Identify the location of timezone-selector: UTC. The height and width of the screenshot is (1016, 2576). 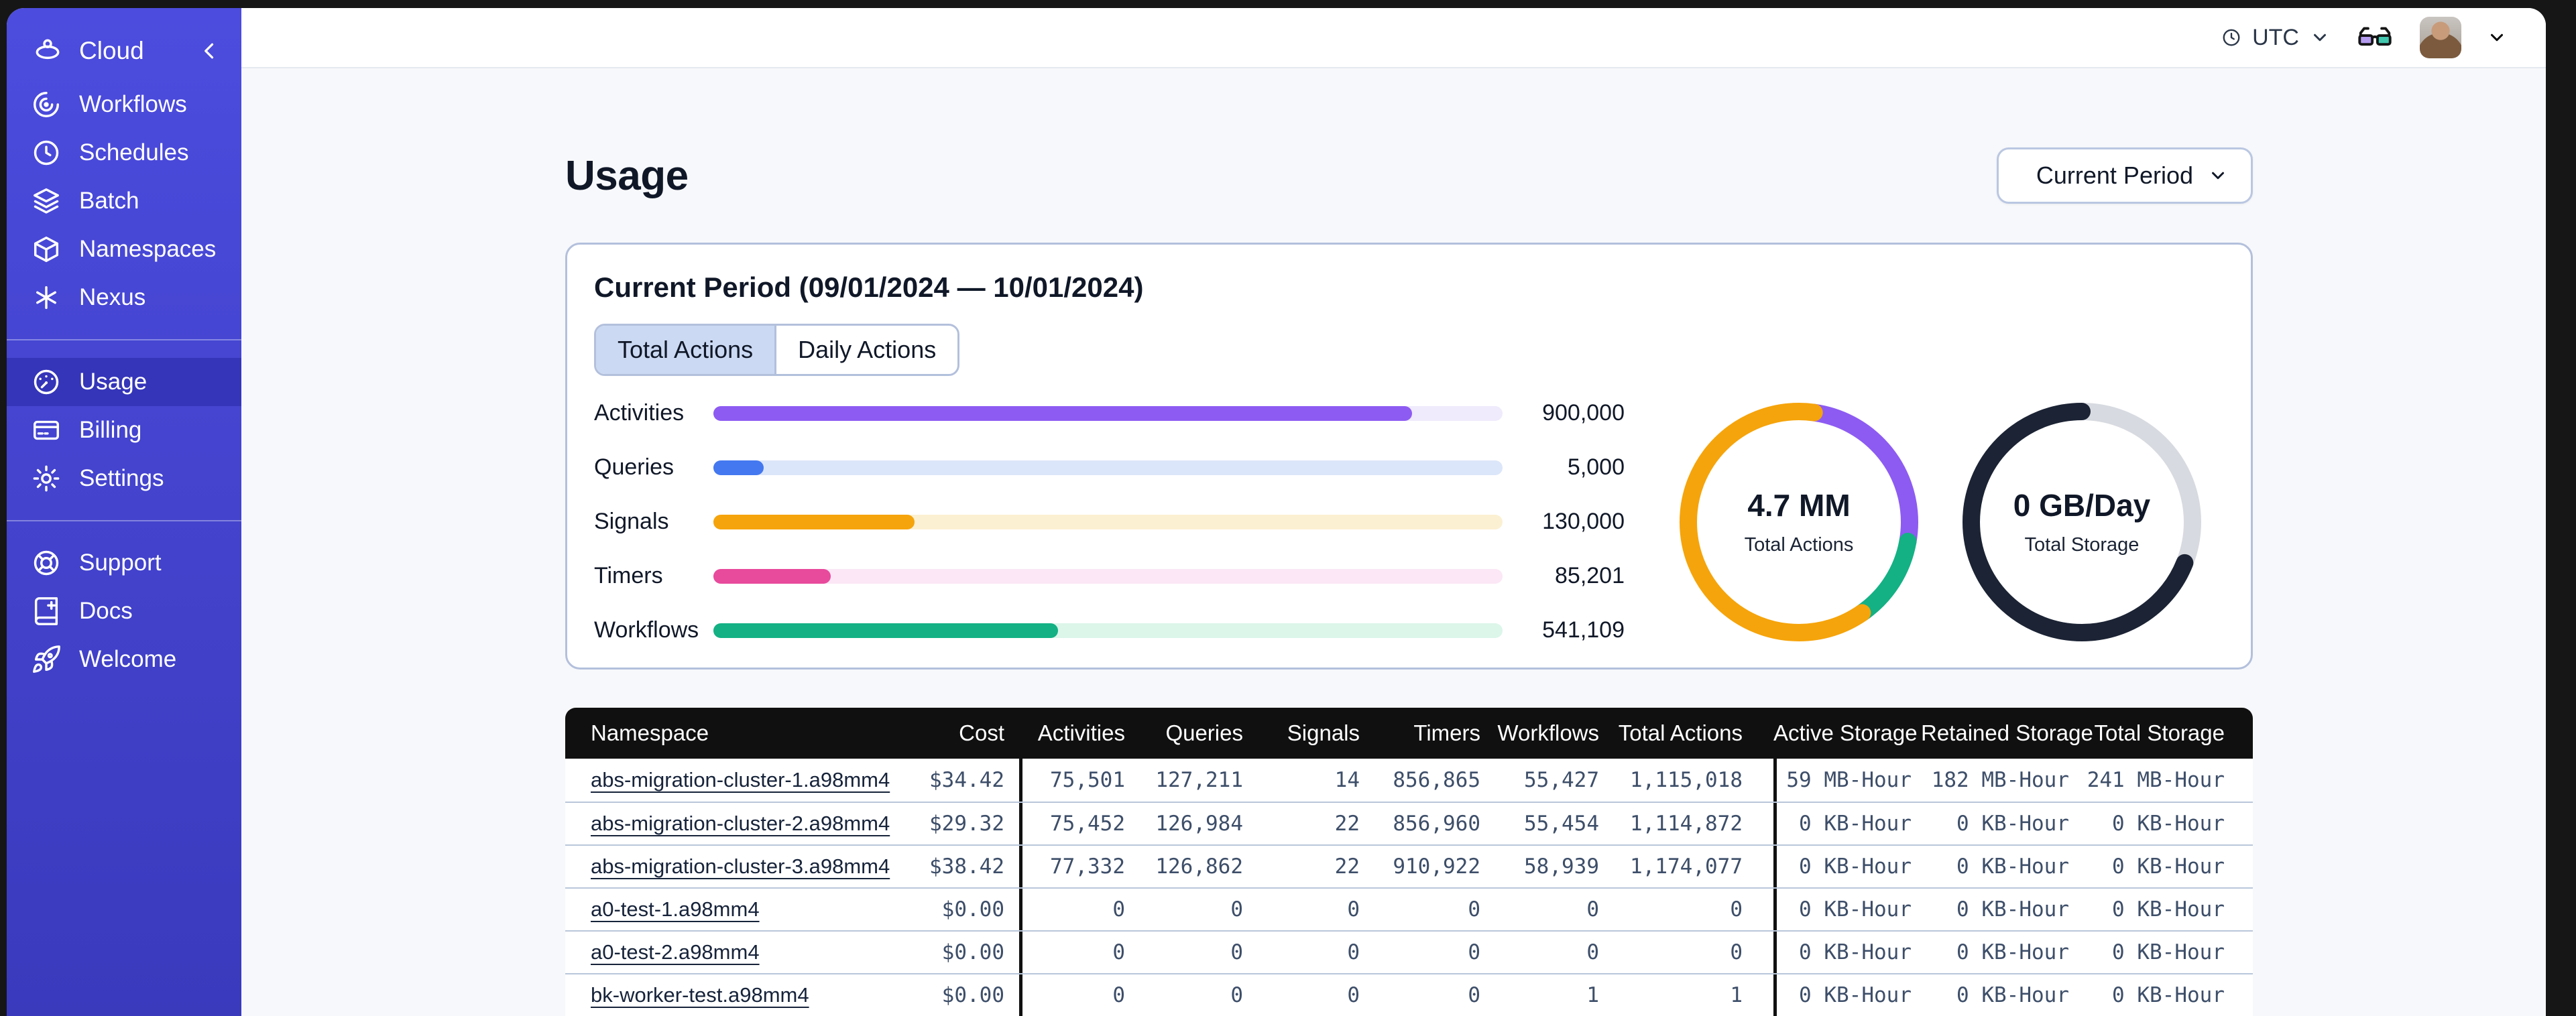
(2275, 38).